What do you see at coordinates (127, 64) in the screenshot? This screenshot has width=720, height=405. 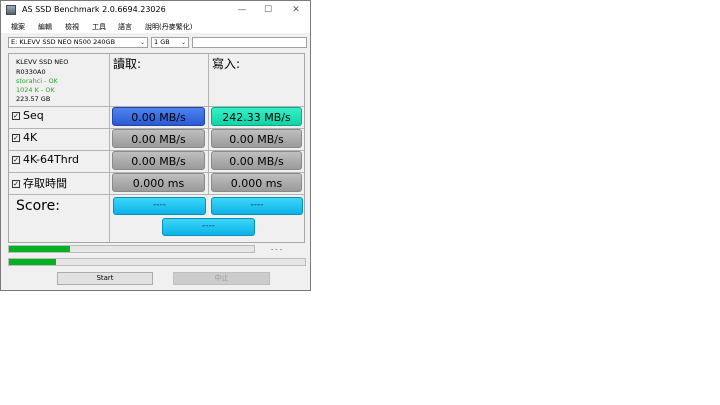 I see `read-column-header: 讀取:` at bounding box center [127, 64].